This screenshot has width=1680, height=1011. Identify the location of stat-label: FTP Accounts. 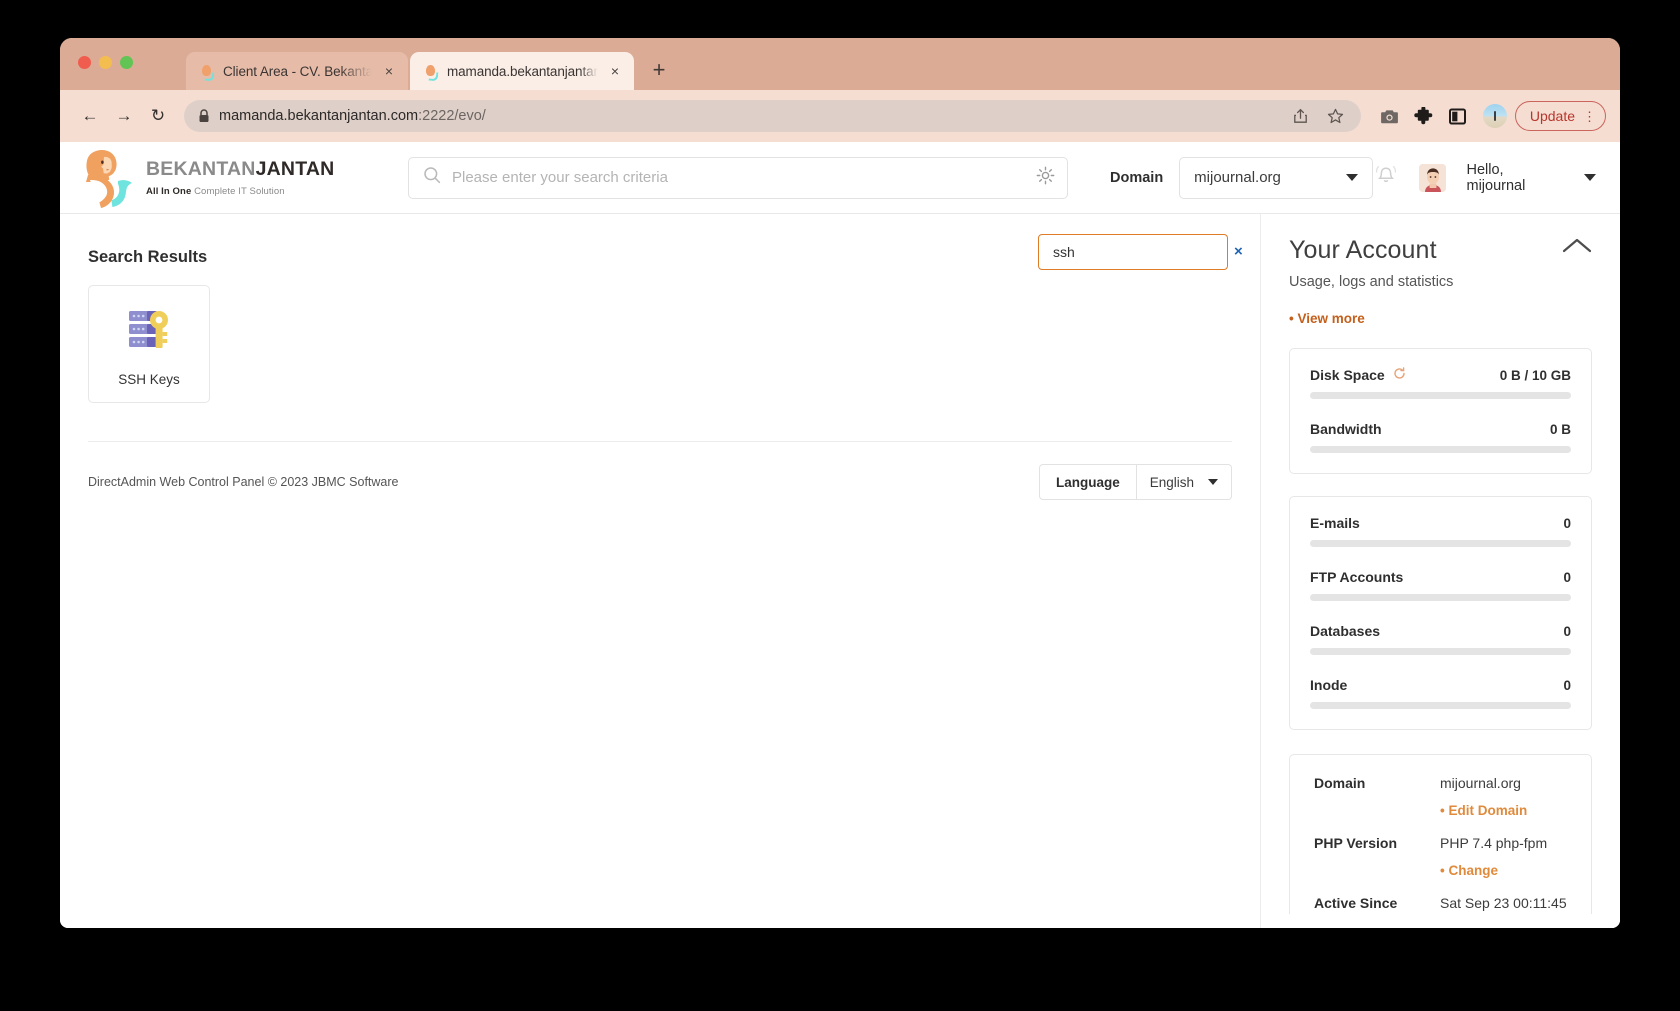
(1357, 577).